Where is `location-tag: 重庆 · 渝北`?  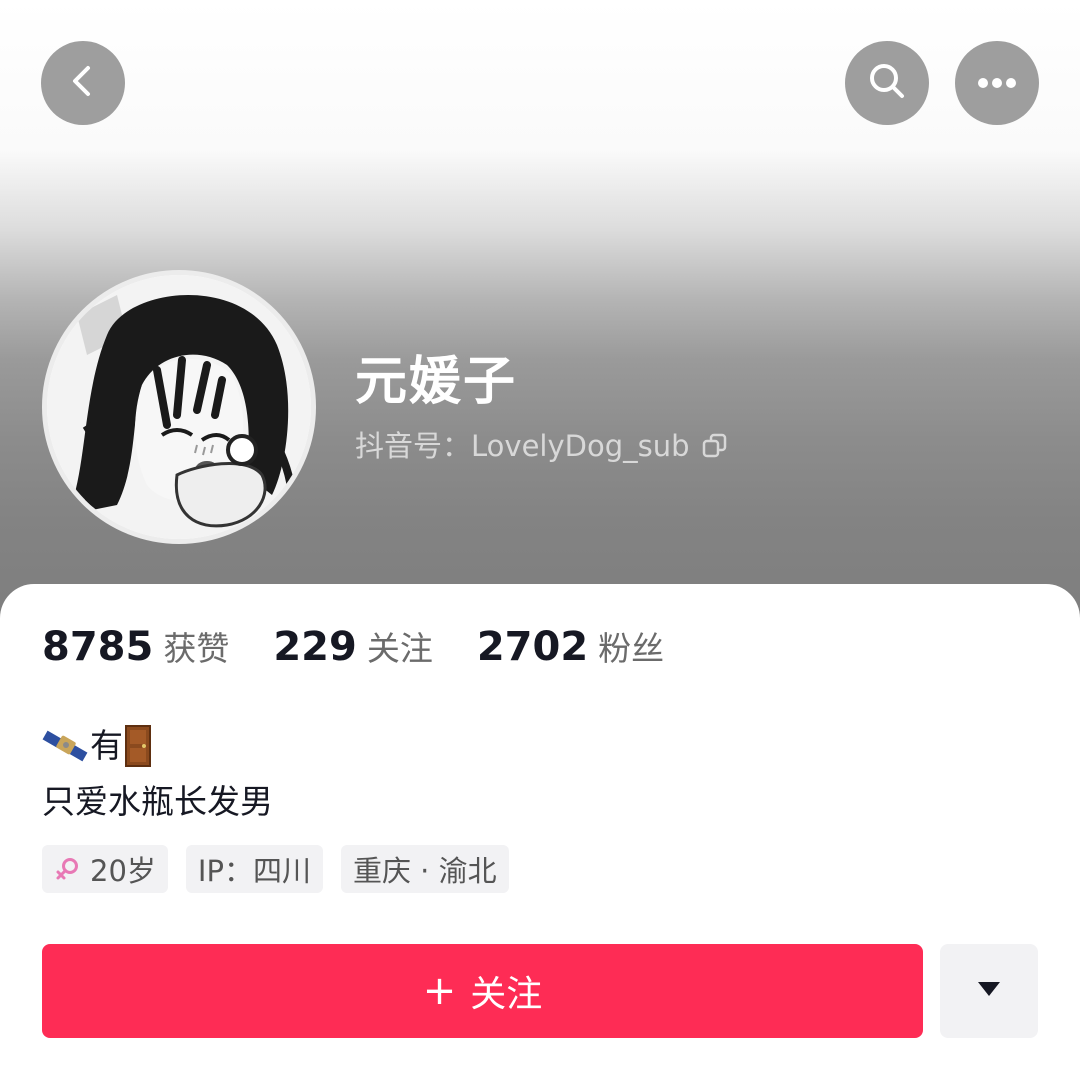 location-tag: 重庆 · 渝北 is located at coordinates (424, 869).